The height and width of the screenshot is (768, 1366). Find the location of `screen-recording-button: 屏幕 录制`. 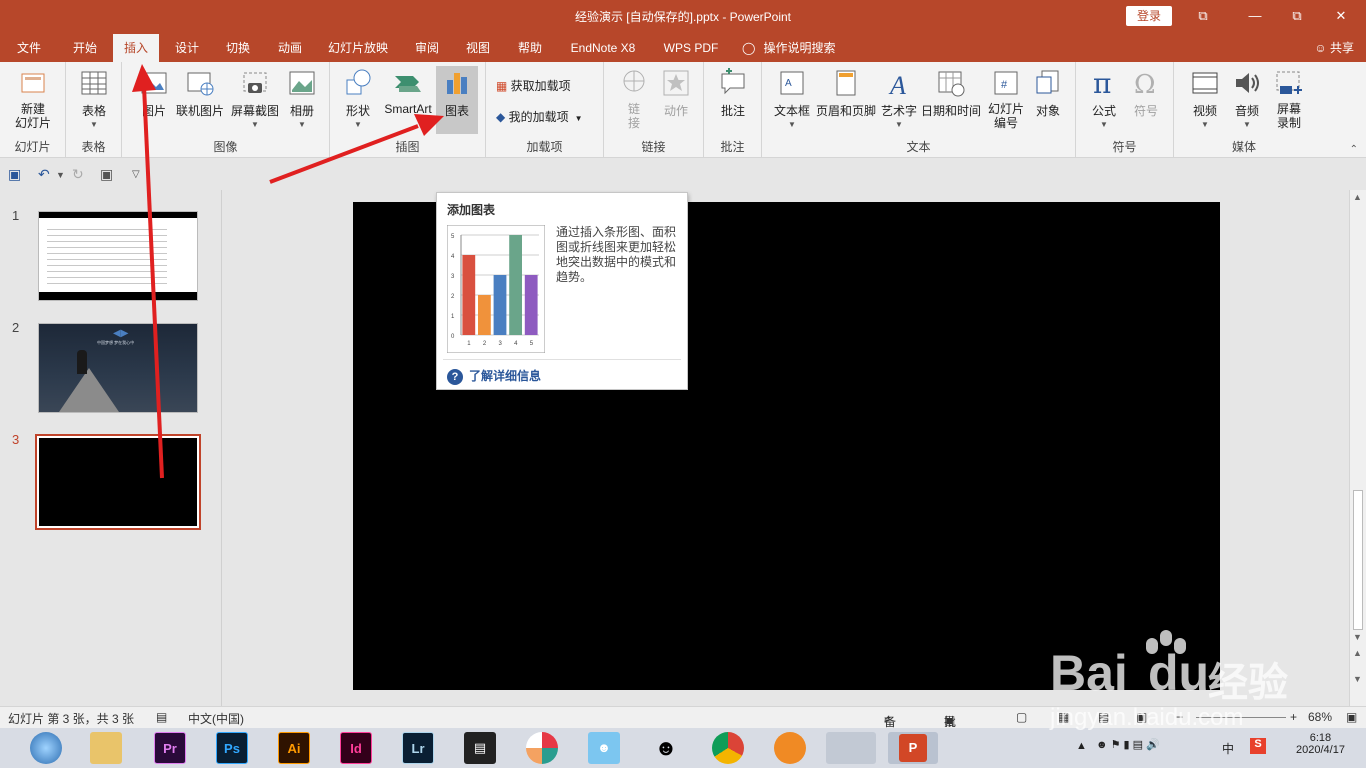

screen-recording-button: 屏幕 录制 is located at coordinates (1289, 99).